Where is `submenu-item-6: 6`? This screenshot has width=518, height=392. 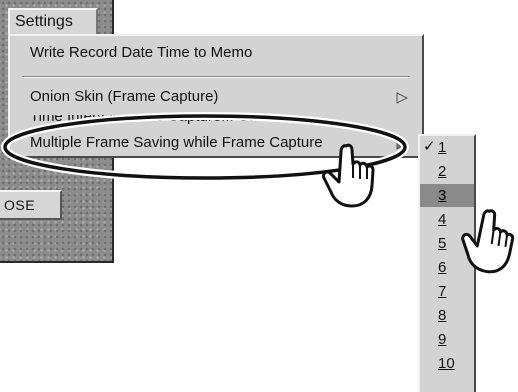
submenu-item-6: 6 is located at coordinates (447, 267).